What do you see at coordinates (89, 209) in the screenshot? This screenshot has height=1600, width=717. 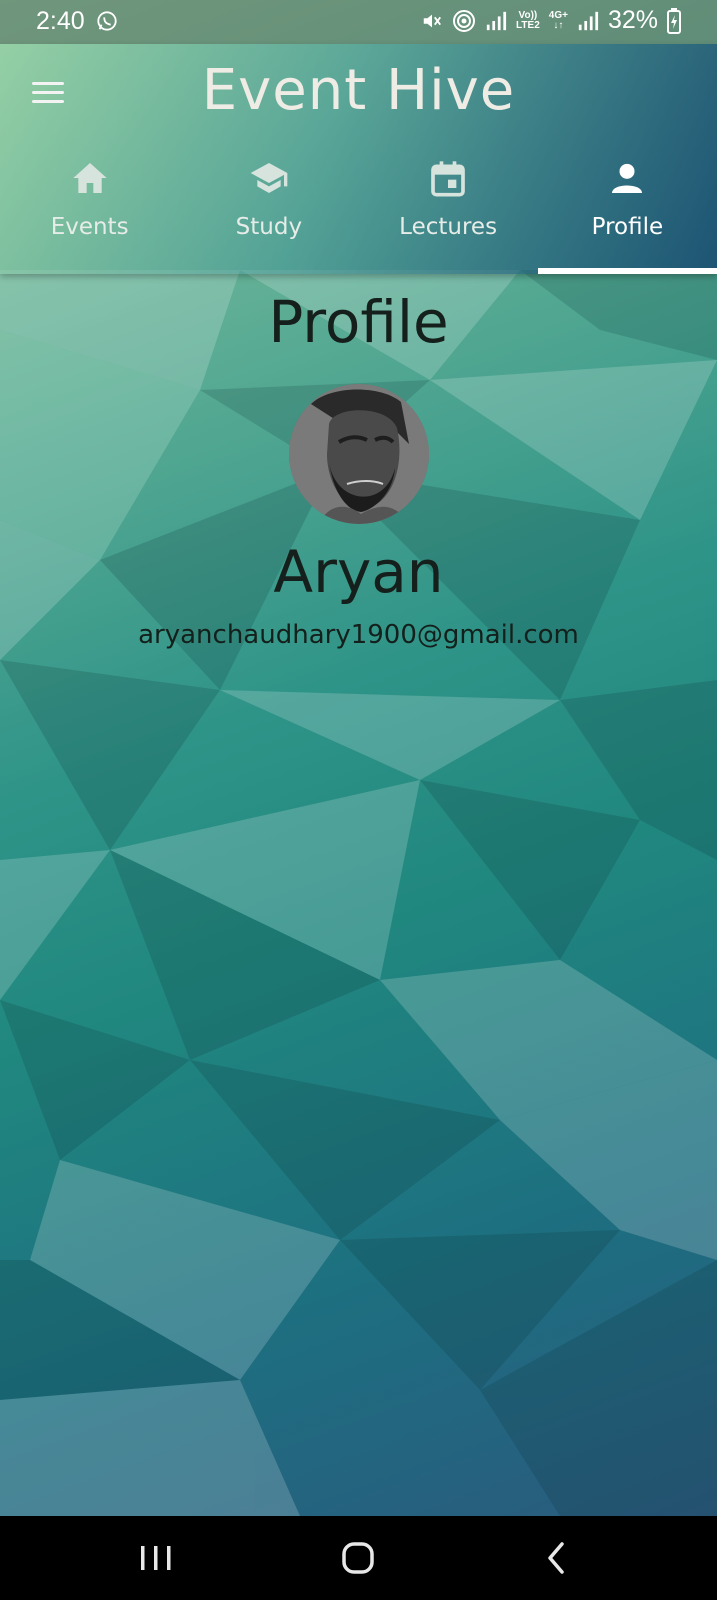 I see `tab-events: Events` at bounding box center [89, 209].